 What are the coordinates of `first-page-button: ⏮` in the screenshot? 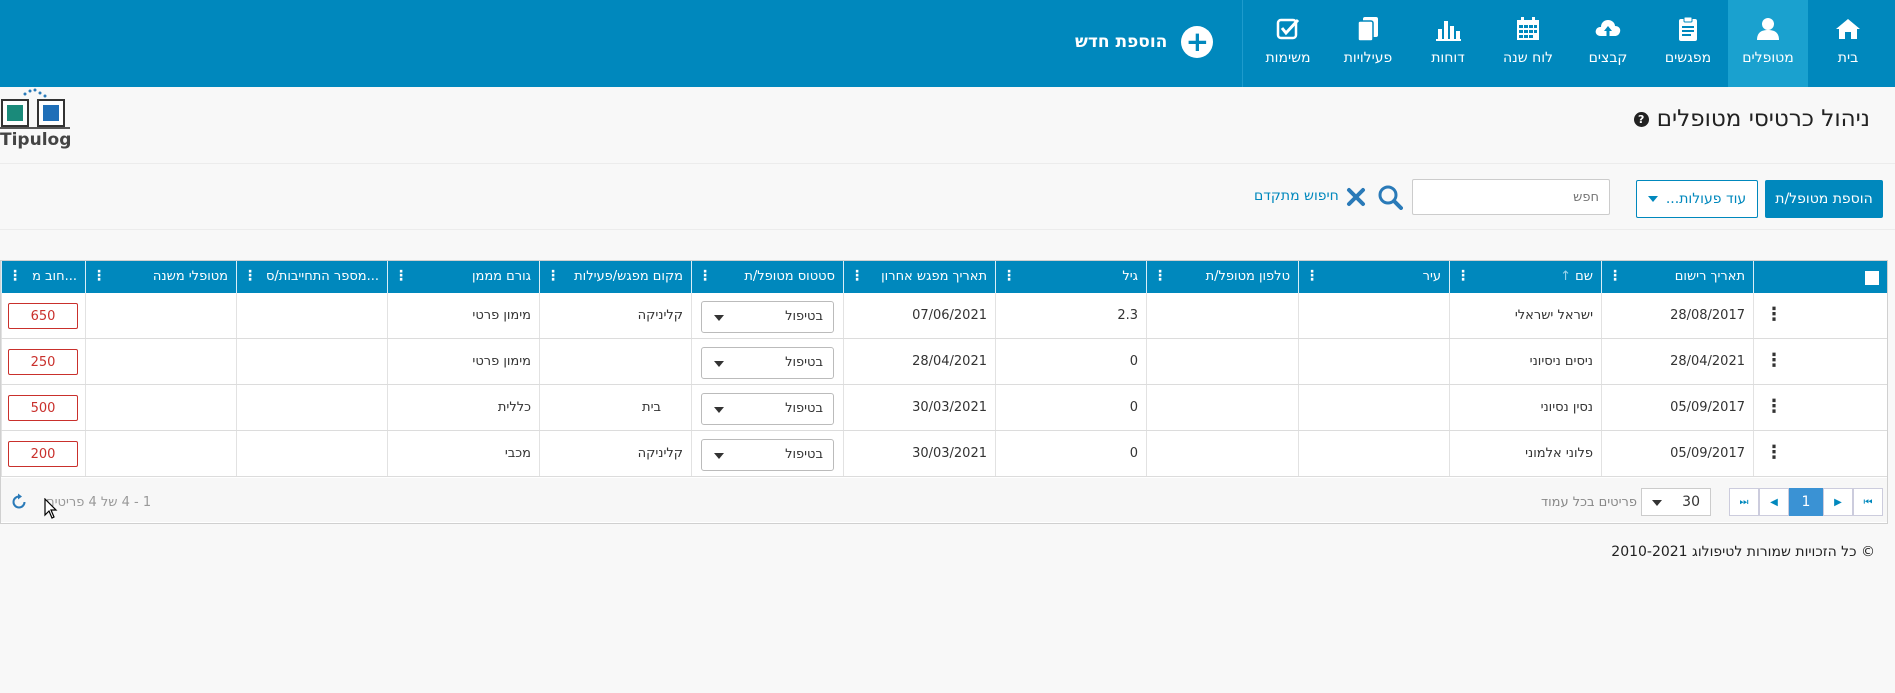 It's located at (1868, 502).